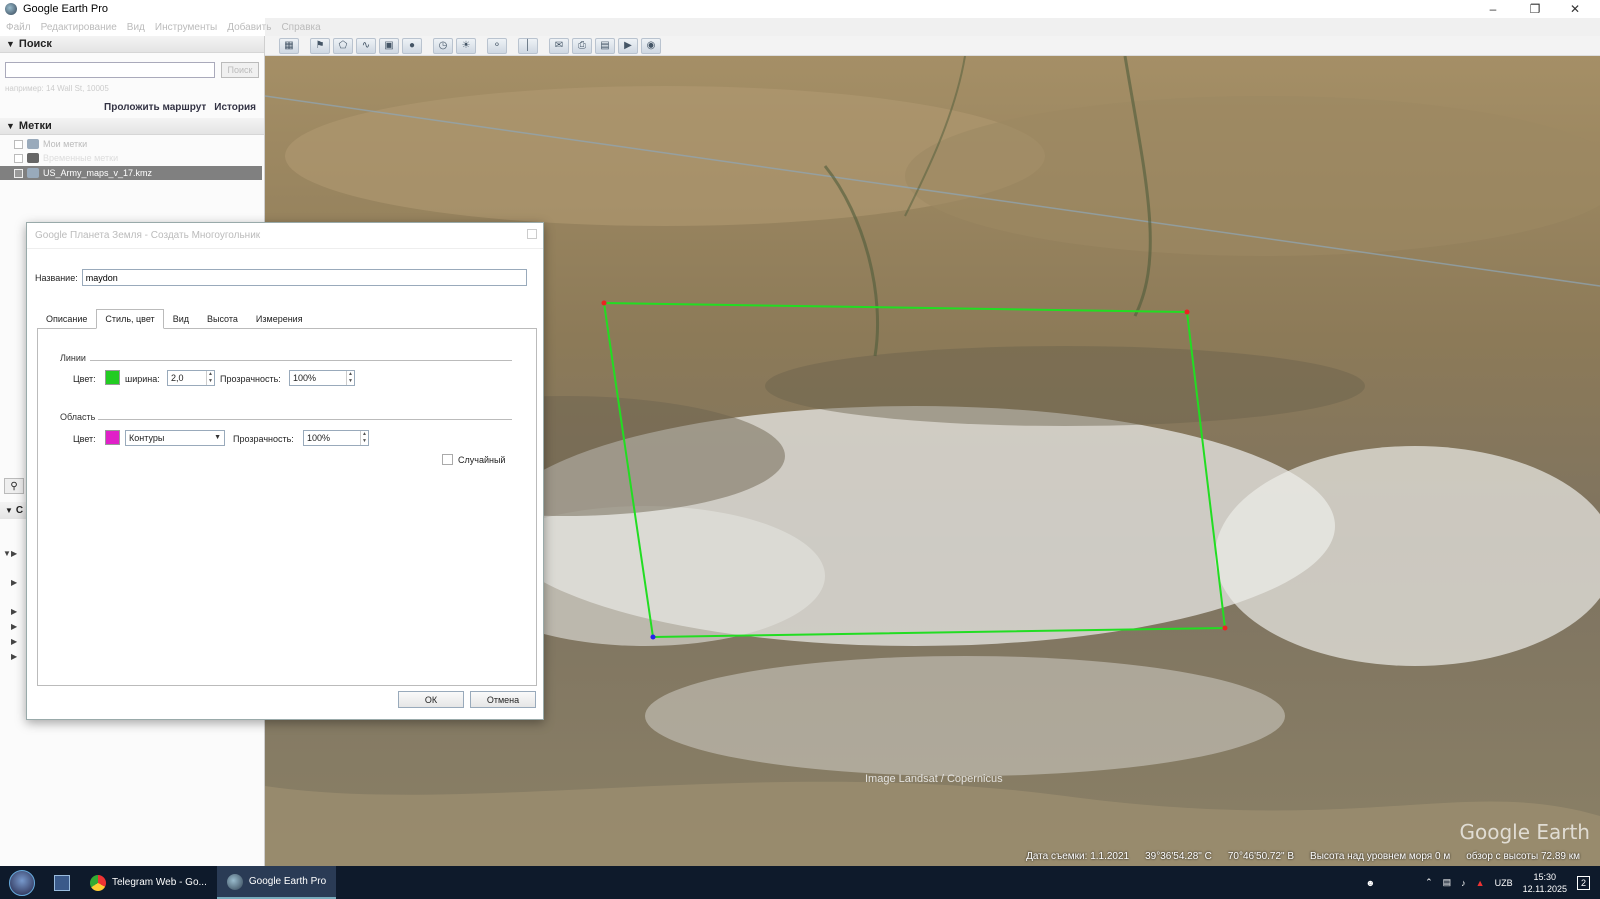  What do you see at coordinates (1504, 883) in the screenshot?
I see `language-indicator: UZB` at bounding box center [1504, 883].